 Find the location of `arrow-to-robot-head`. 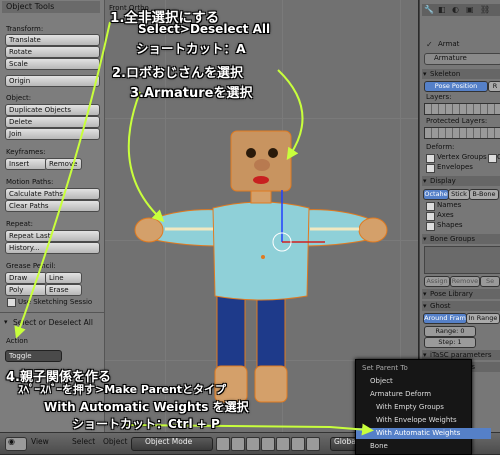

arrow-to-robot-head is located at coordinates (290, 114).